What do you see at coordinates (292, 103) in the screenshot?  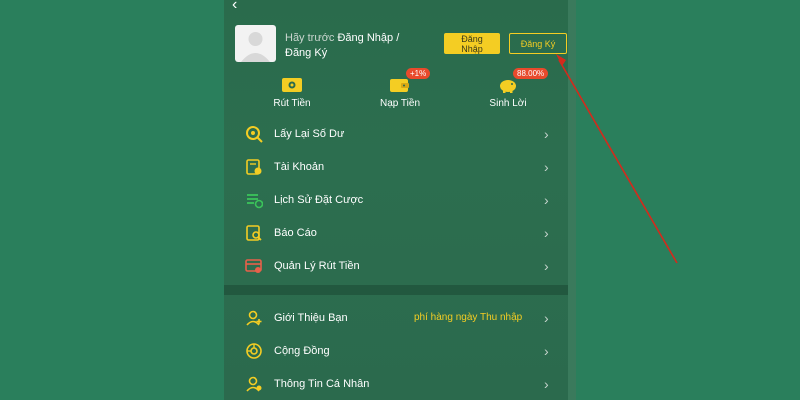 I see `quick-action-withdraw-label: Rút Tiền` at bounding box center [292, 103].